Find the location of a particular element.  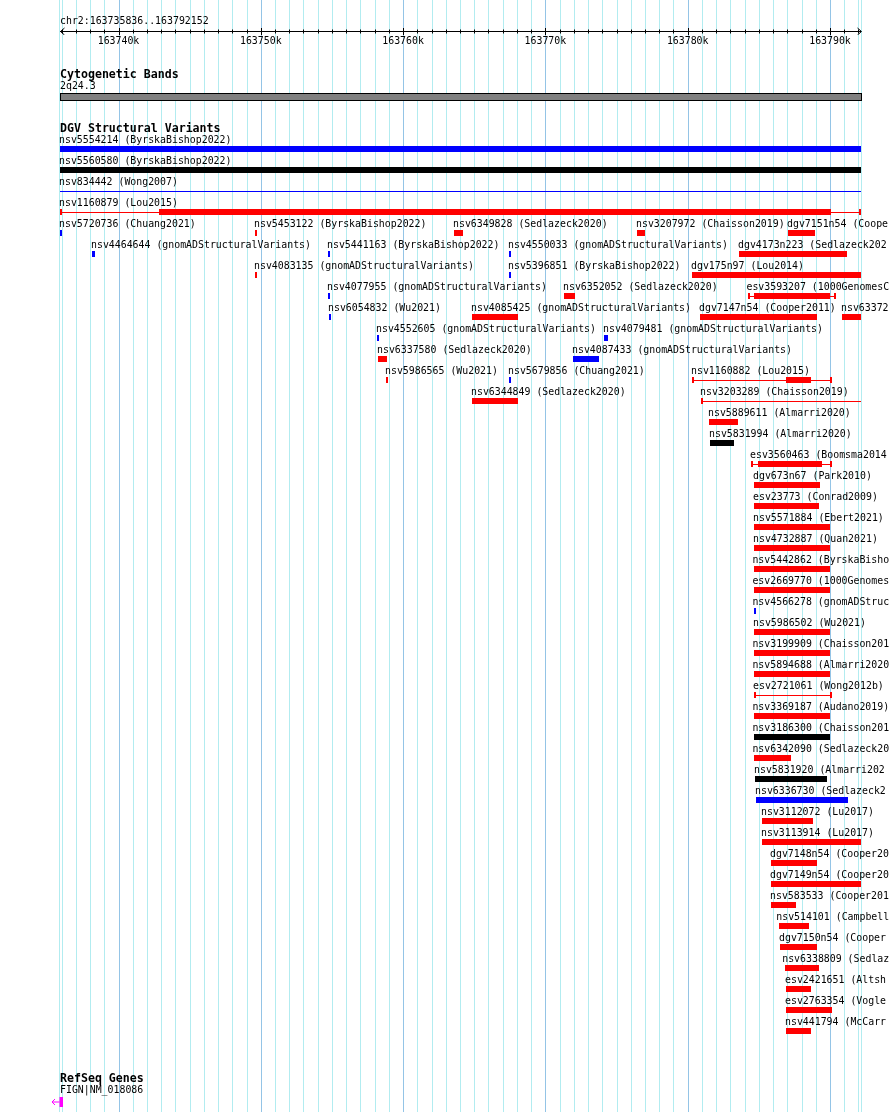

variant-label: nsv4079481 (gnomADStructuralVariants) is located at coordinates (713, 329).